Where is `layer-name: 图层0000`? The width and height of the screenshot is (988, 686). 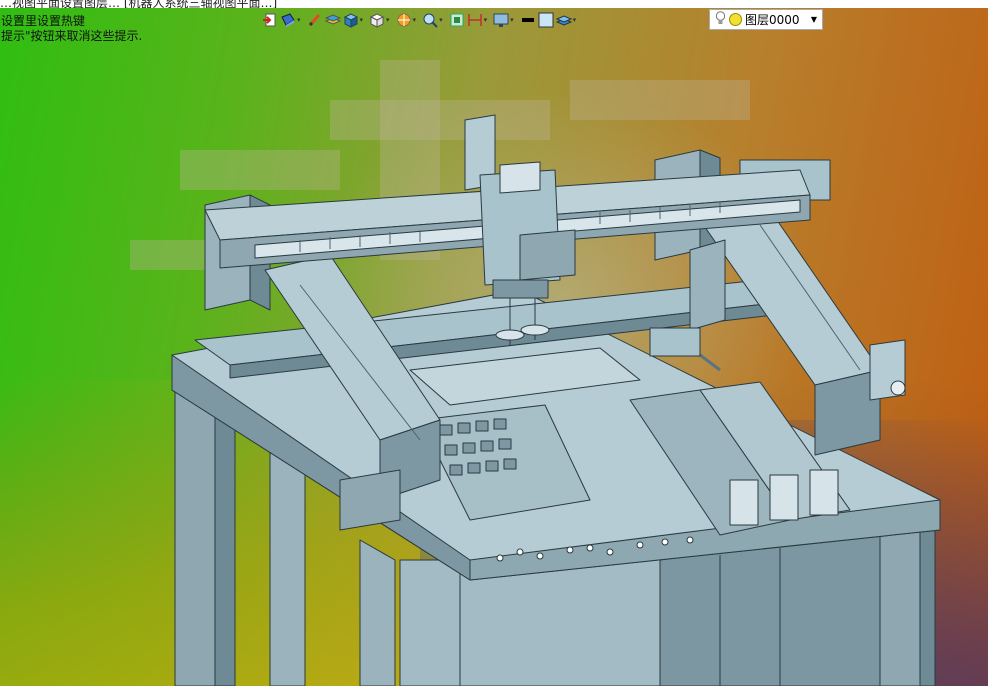 layer-name: 图层0000 is located at coordinates (772, 20).